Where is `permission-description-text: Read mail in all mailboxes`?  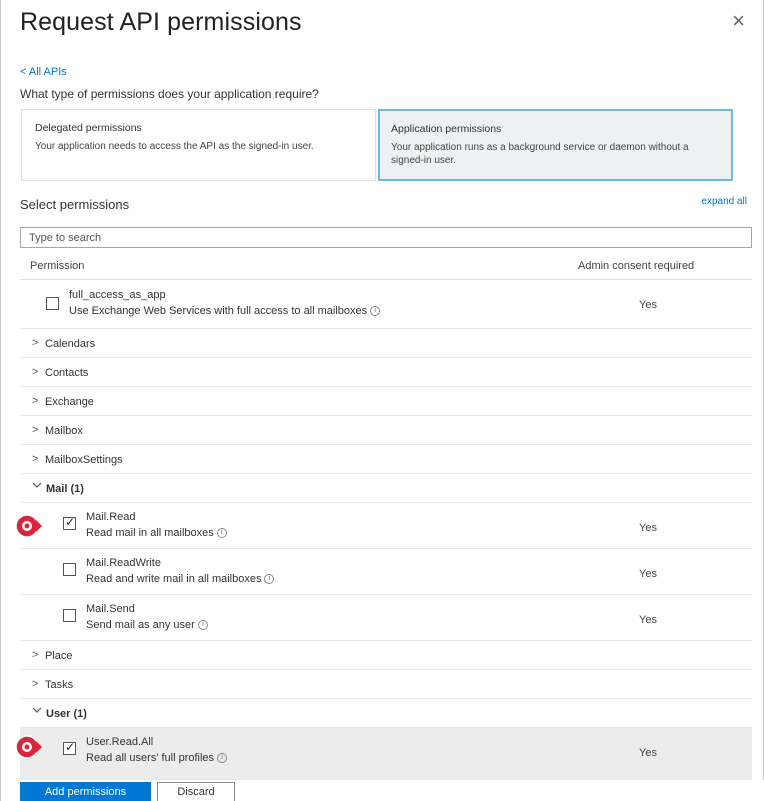 permission-description-text: Read mail in all mailboxes is located at coordinates (150, 533).